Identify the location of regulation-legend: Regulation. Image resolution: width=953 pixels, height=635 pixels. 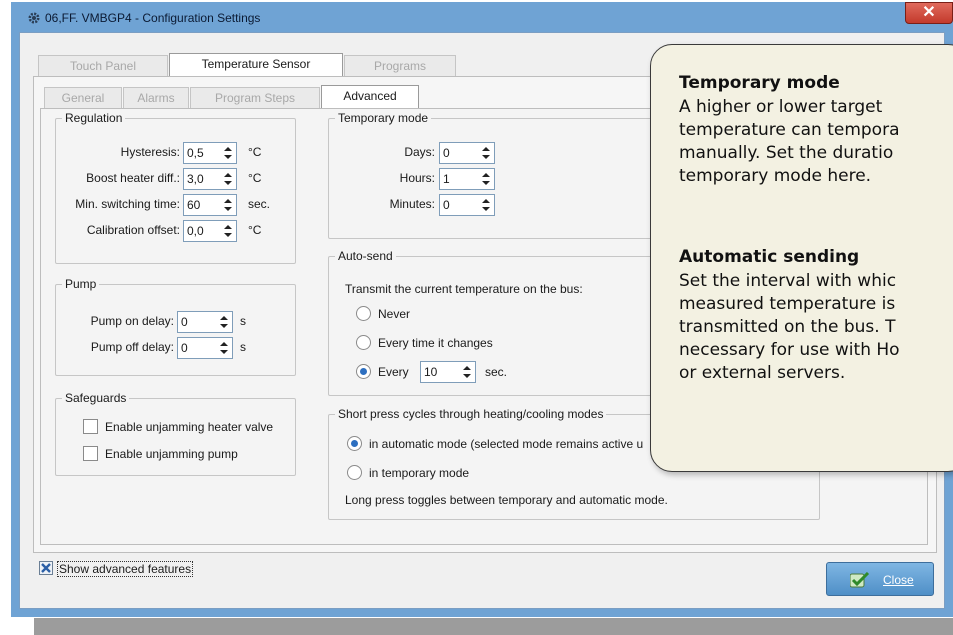
(94, 118).